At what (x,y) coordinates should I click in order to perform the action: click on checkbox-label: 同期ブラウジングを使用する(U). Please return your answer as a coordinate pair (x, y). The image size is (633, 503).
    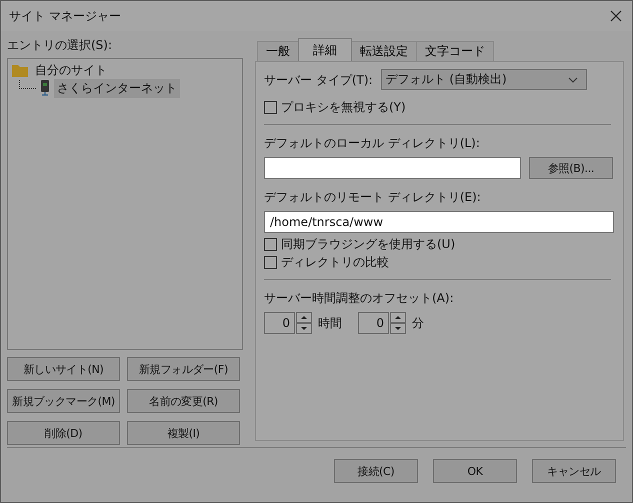
    Looking at the image, I should click on (368, 244).